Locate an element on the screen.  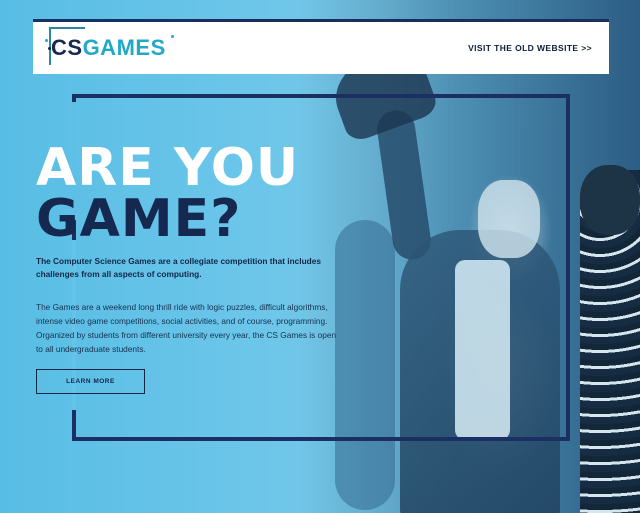
visit-old-website-link: VISIT THE OLD WEBSITE >> is located at coordinates (530, 48).